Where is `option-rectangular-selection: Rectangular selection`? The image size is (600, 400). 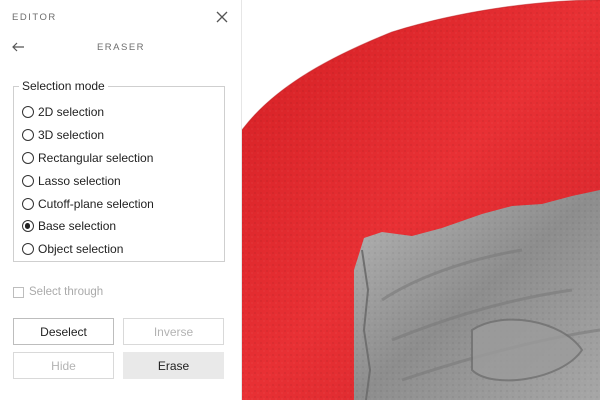 option-rectangular-selection: Rectangular selection is located at coordinates (88, 158).